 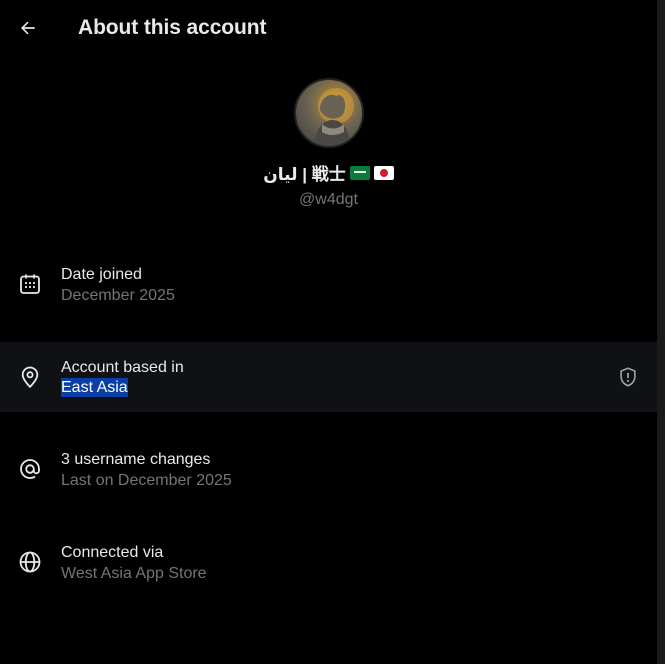 I want to click on username-changes-text: 3 username changes Last on December 2025, so click(x=146, y=471).